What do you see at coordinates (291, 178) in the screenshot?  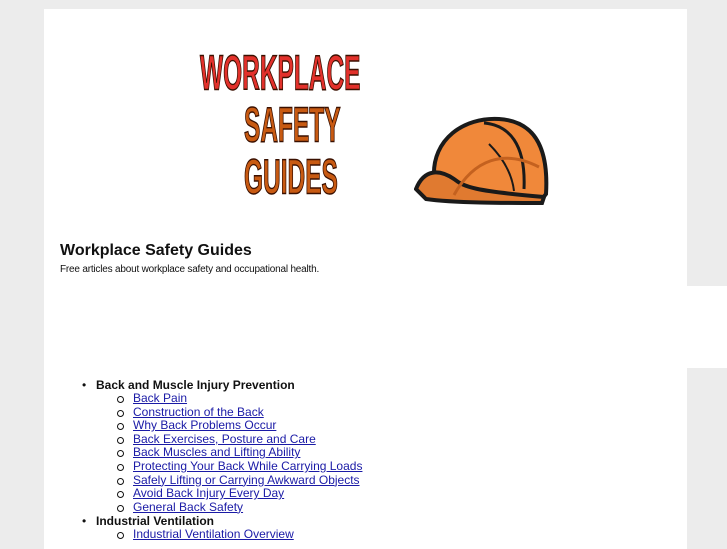 I see `logo-line-3: GUIDES` at bounding box center [291, 178].